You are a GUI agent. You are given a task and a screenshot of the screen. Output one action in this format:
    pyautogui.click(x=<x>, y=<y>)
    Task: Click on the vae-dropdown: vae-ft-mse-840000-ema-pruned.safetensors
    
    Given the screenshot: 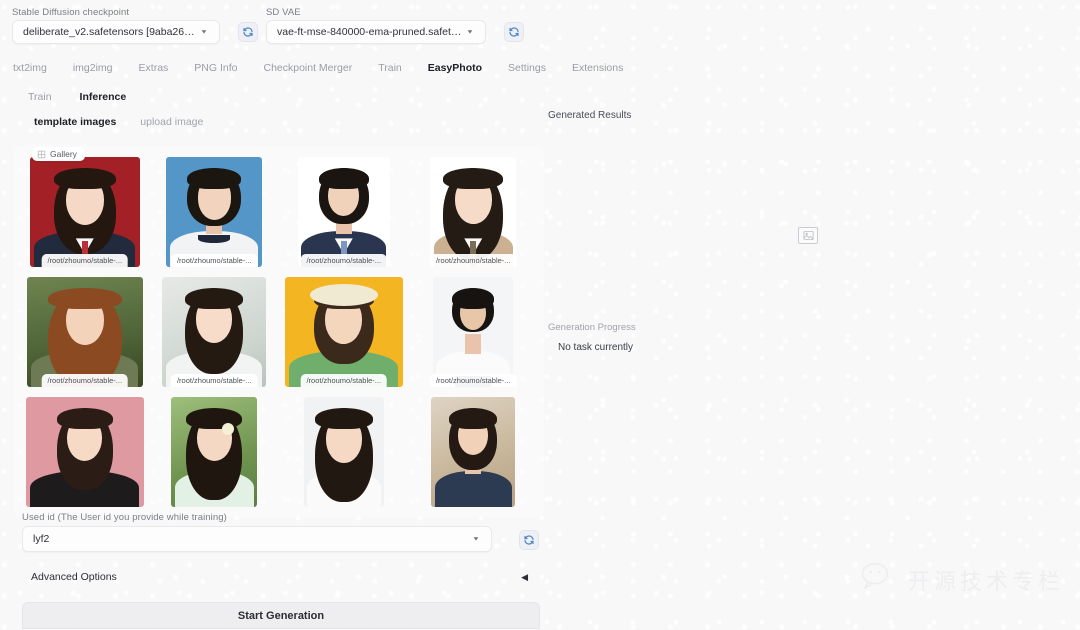 What is the action you would take?
    pyautogui.click(x=376, y=32)
    